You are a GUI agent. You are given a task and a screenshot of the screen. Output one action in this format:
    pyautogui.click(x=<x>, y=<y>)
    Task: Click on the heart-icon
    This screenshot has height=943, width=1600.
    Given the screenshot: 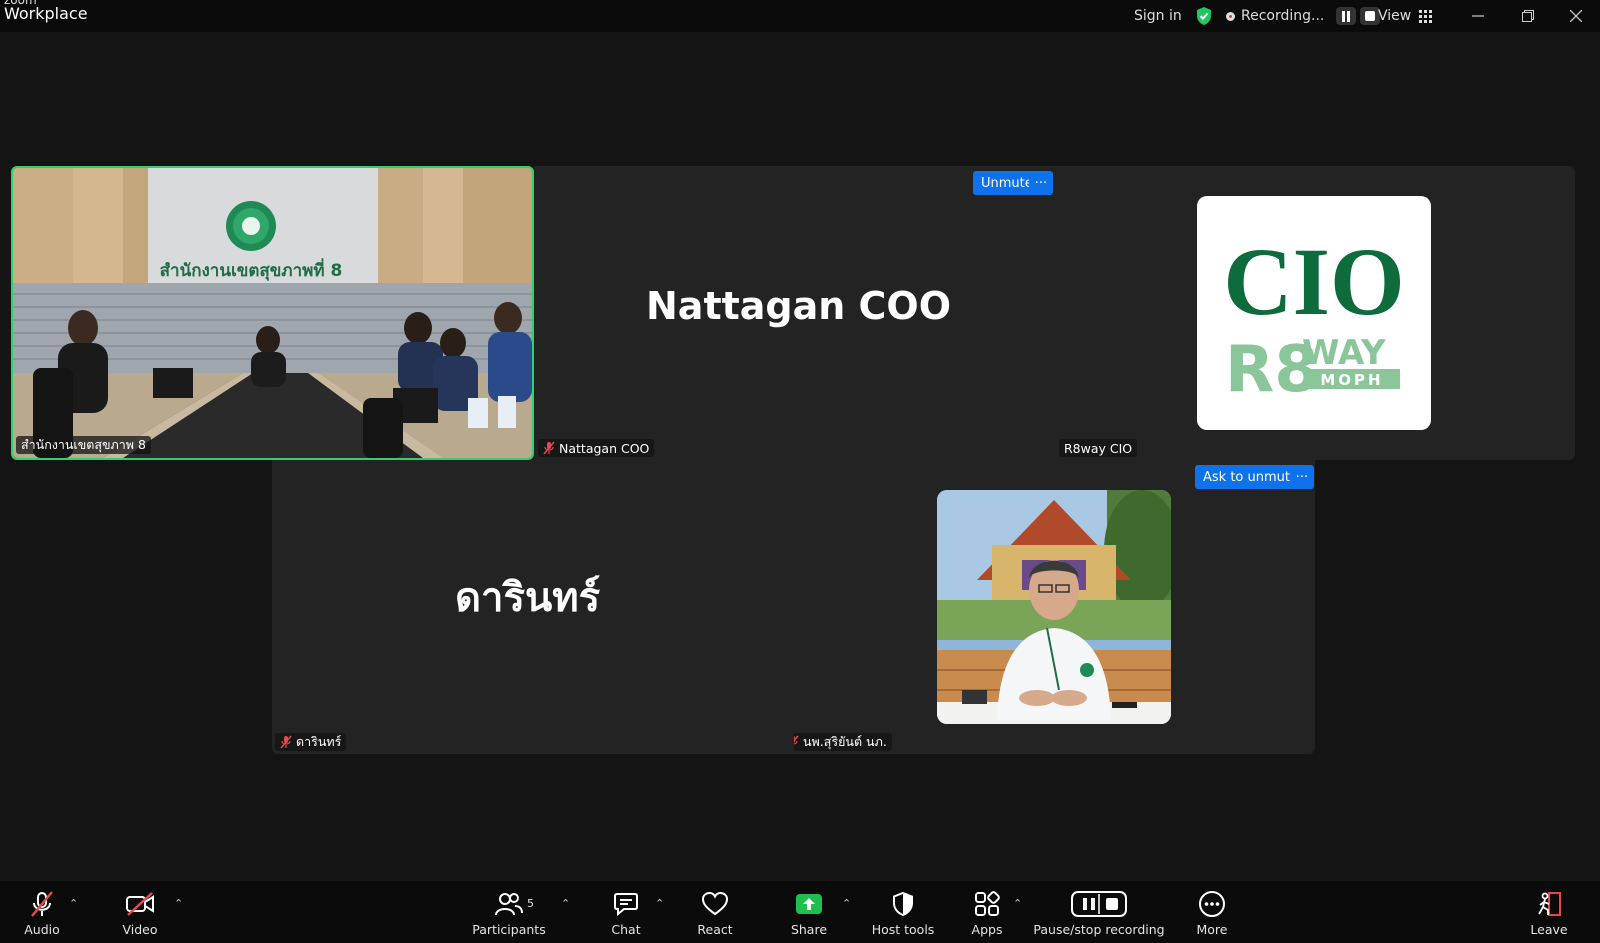 What is the action you would take?
    pyautogui.click(x=715, y=904)
    